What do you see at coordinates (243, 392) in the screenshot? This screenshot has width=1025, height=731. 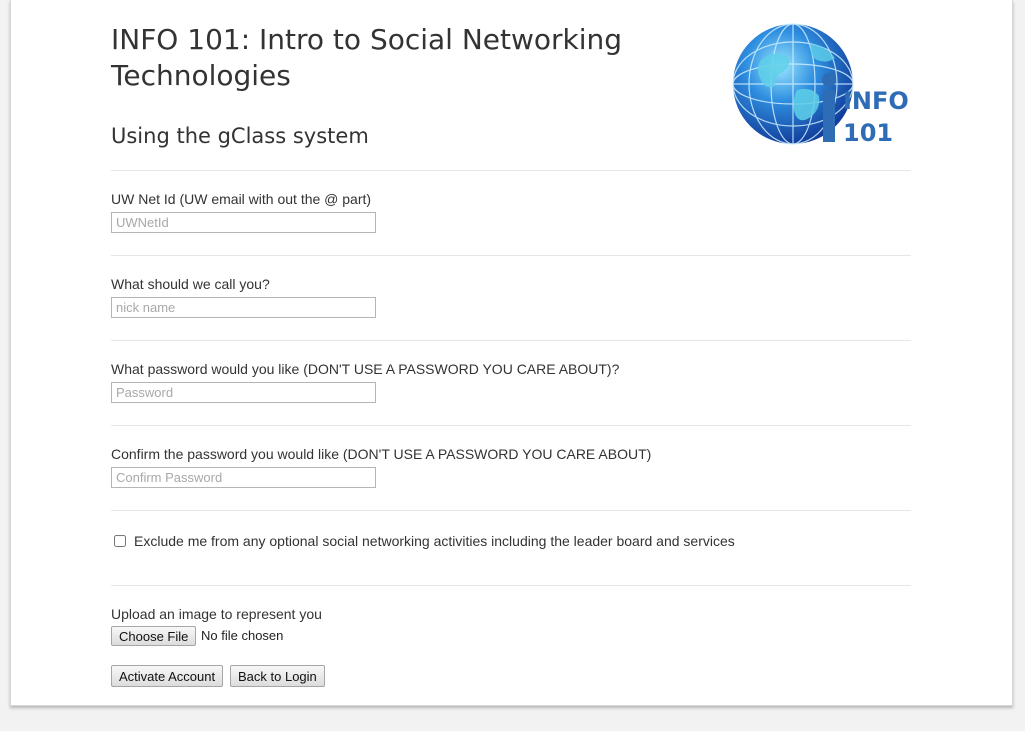 I see `password-input` at bounding box center [243, 392].